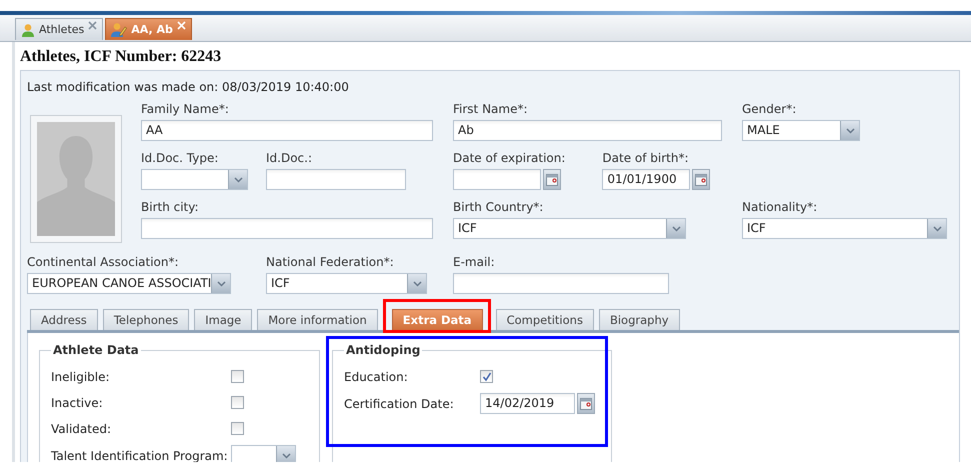 Image resolution: width=971 pixels, height=473 pixels. I want to click on user-icon, so click(28, 29).